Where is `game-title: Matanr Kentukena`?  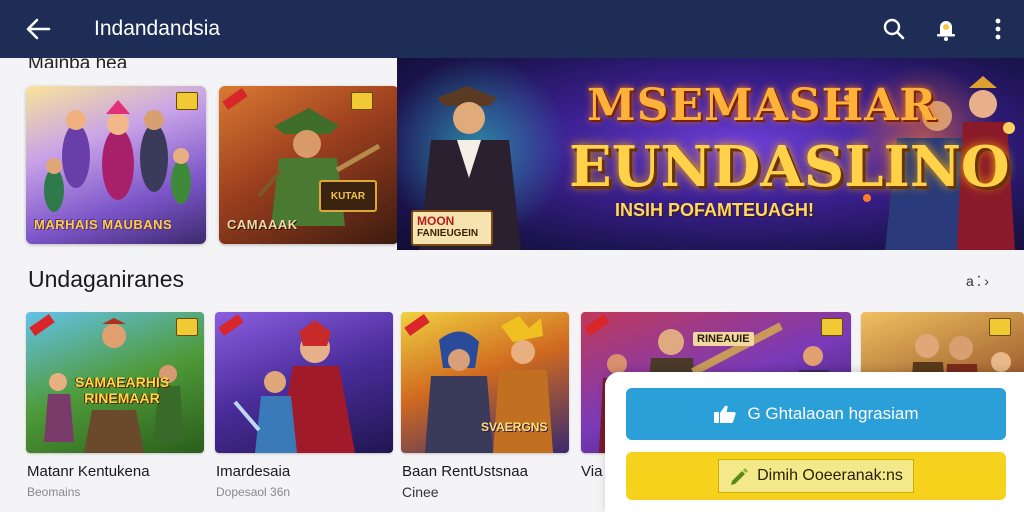
game-title: Matanr Kentukena is located at coordinates (88, 471).